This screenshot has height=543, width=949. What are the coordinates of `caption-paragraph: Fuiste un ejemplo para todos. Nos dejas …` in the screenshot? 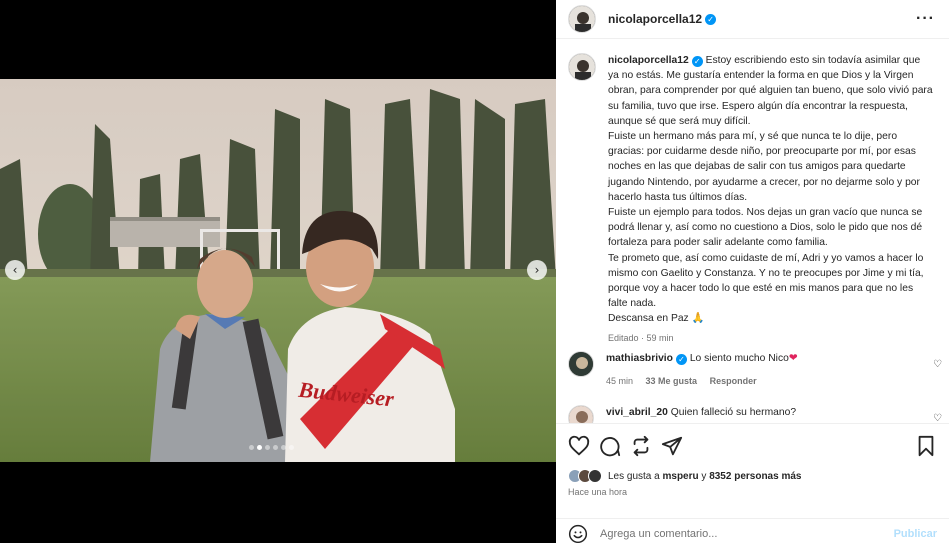 It's located at (765, 228).